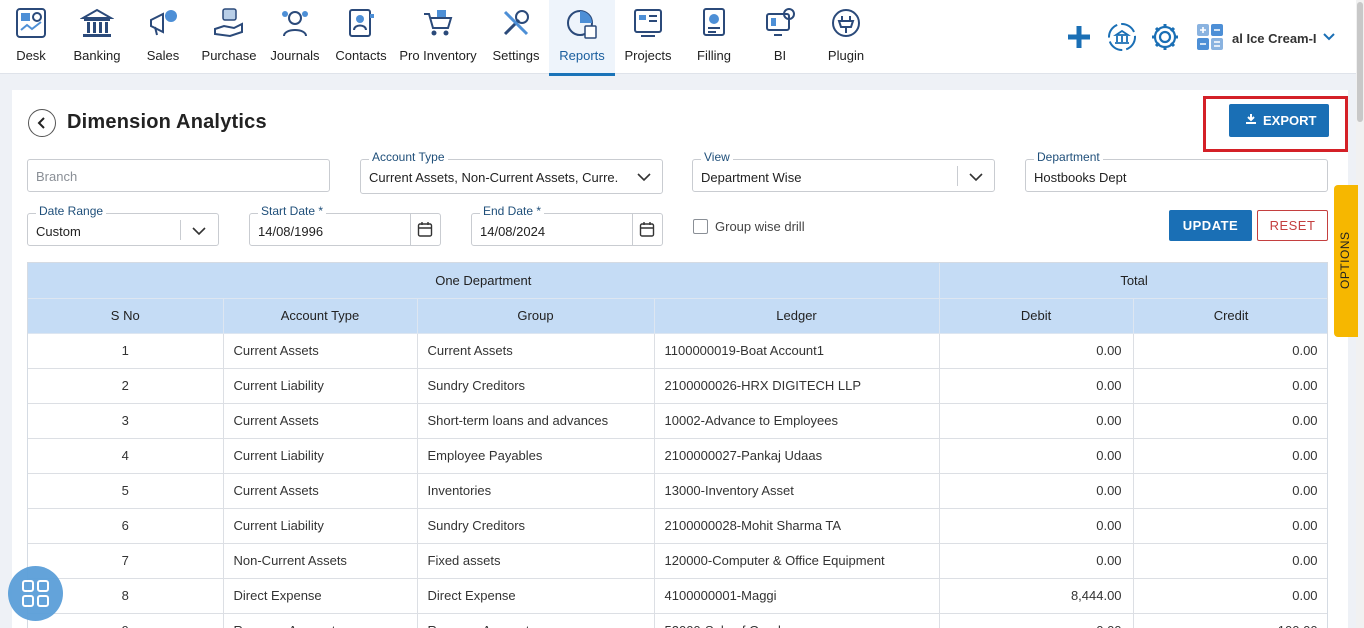 The image size is (1364, 628). Describe the element at coordinates (320, 596) in the screenshot. I see `table-cell: Direct Expense` at that location.